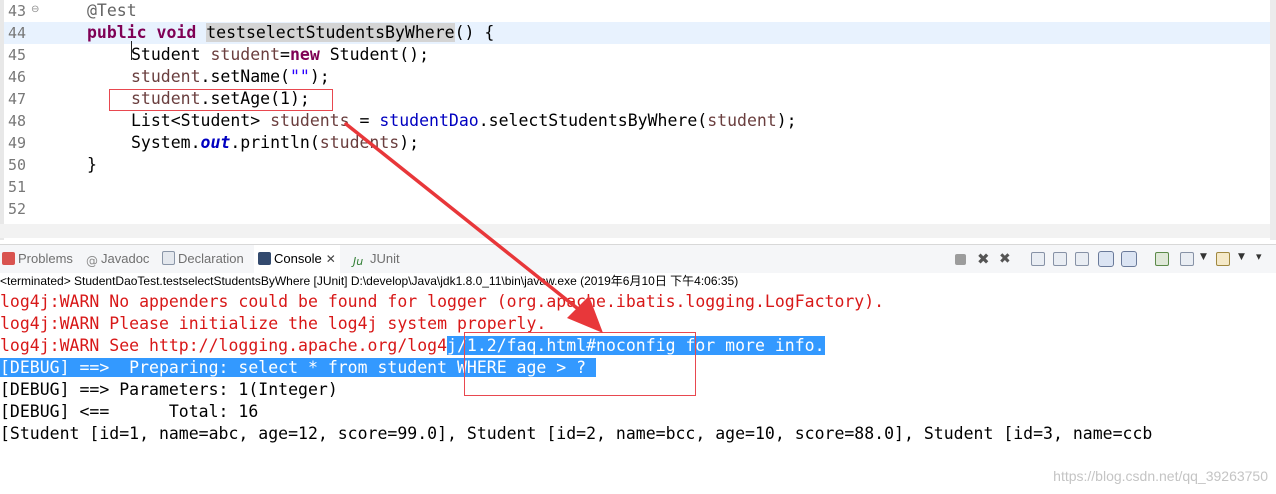  What do you see at coordinates (35, 10) in the screenshot?
I see `fold-collapse-icon: ⊖` at bounding box center [35, 10].